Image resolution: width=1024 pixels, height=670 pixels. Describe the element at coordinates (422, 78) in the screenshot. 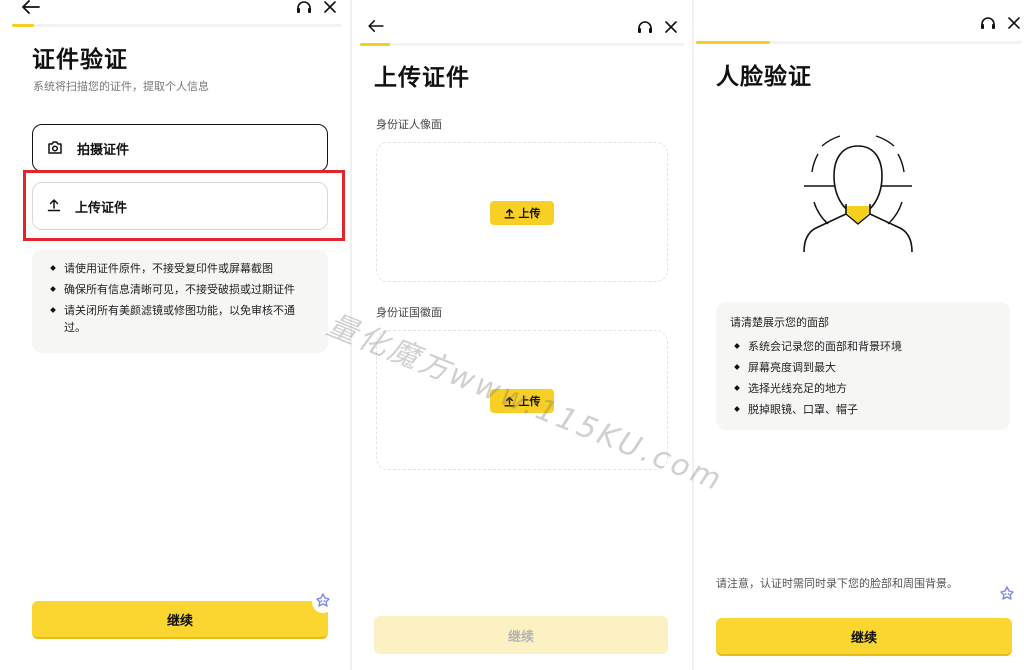

I see `page-title: 上传证件` at that location.